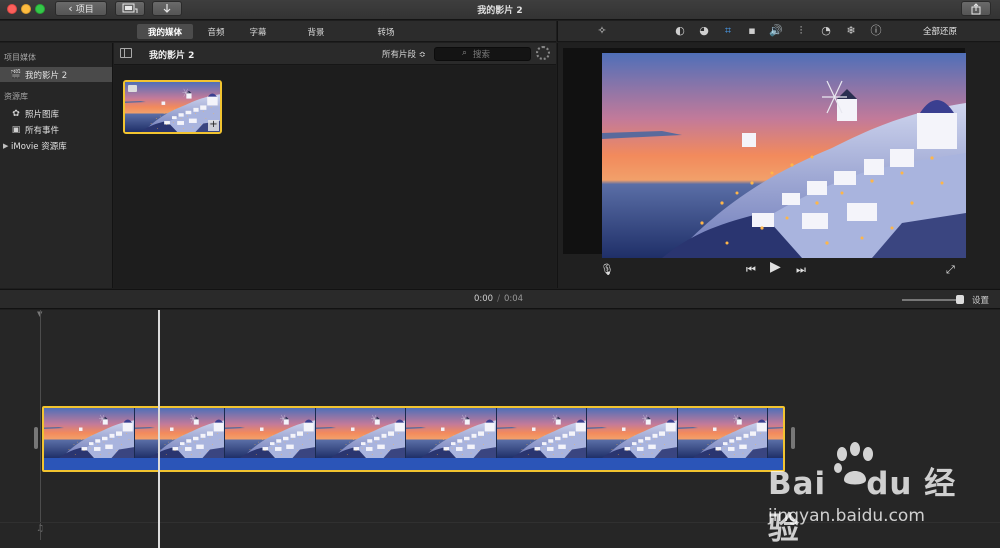  I want to click on timeline-clip, so click(413, 439).